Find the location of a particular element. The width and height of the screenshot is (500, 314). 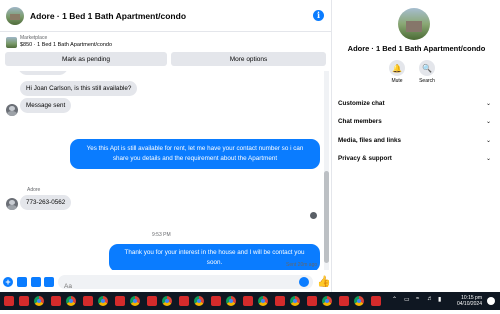

time-separator: 9:53 PM is located at coordinates (161, 235).